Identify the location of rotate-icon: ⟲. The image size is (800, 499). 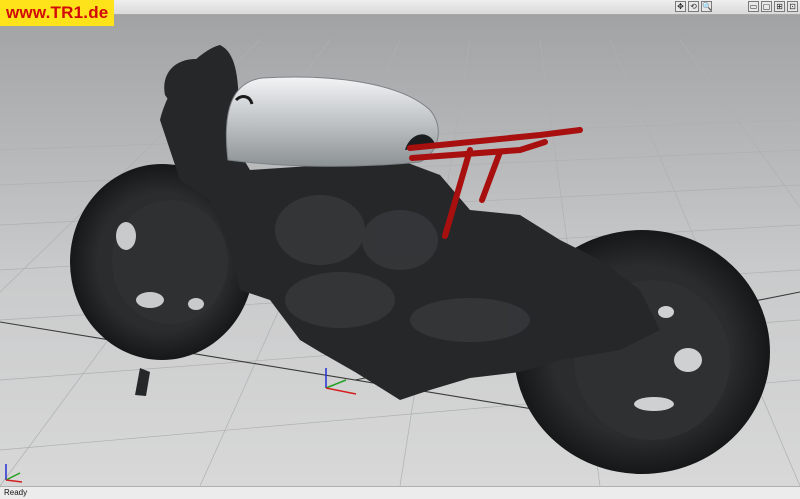
(693, 6).